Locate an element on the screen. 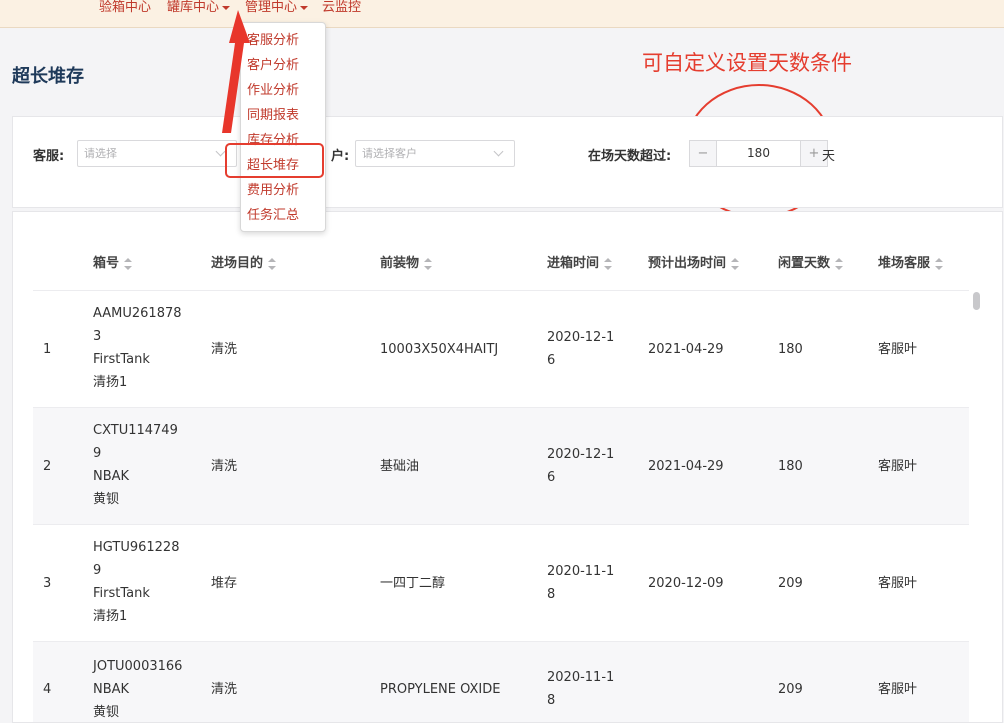 The height and width of the screenshot is (723, 1004). box-no-line: AAMU261878 is located at coordinates (137, 313).